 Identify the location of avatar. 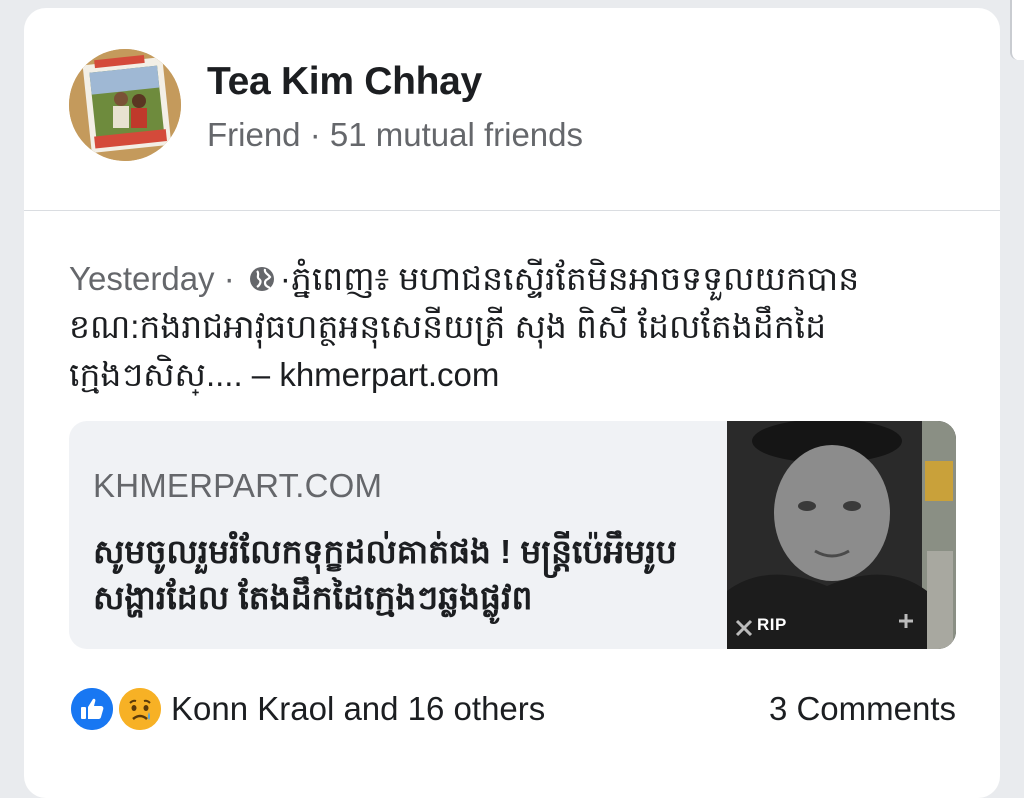
(125, 105).